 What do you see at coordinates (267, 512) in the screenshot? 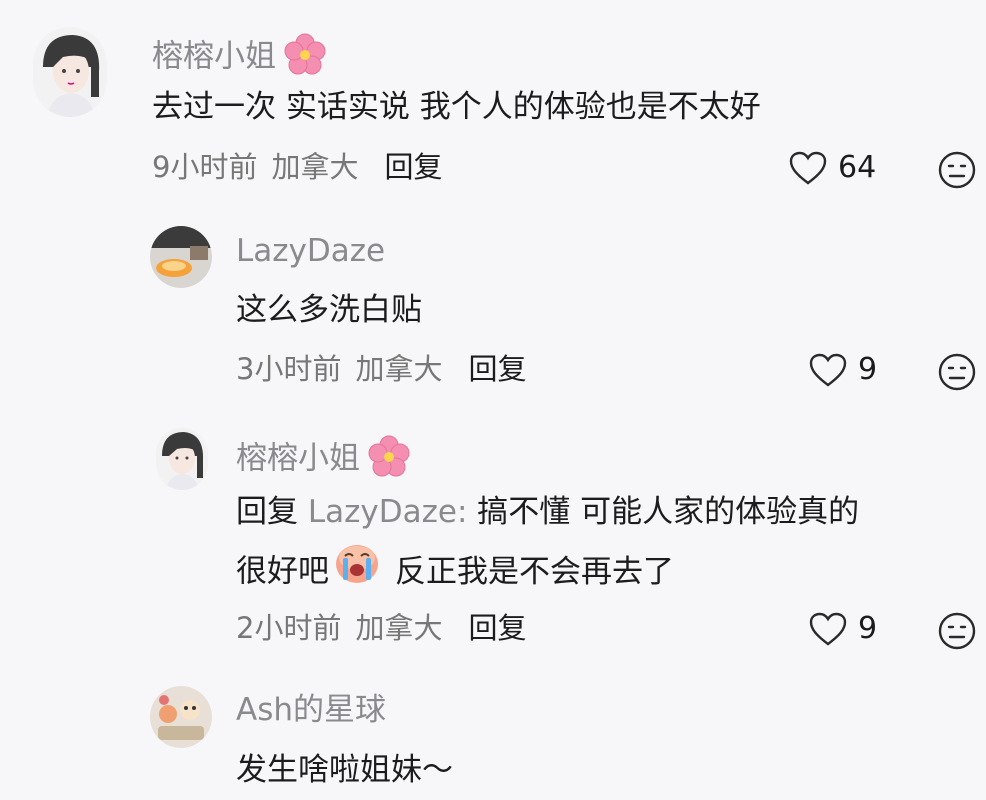
I see `reply-prefix: 回复` at bounding box center [267, 512].